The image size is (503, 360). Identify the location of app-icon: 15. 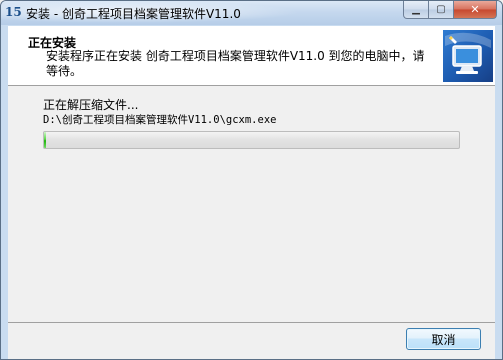
(13, 12).